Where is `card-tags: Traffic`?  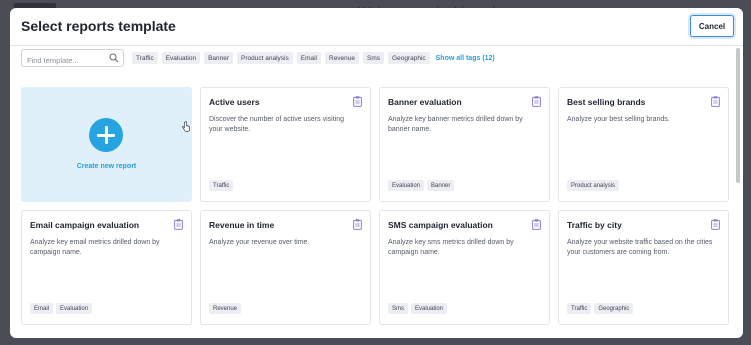
card-tags: Traffic is located at coordinates (222, 185).